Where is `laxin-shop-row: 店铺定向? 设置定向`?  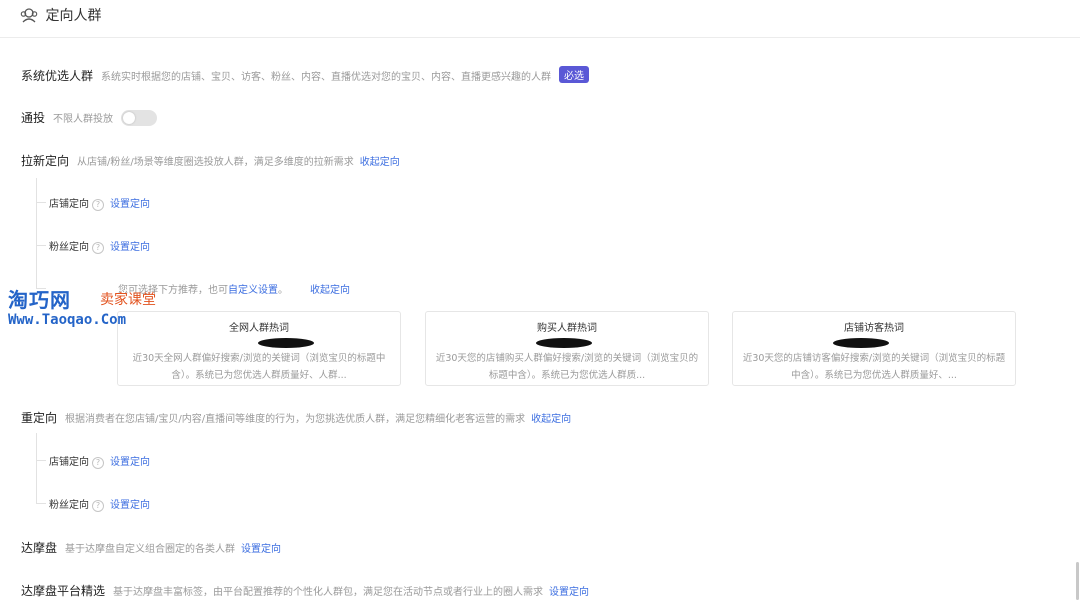 laxin-shop-row: 店铺定向? 设置定向 is located at coordinates (99, 203).